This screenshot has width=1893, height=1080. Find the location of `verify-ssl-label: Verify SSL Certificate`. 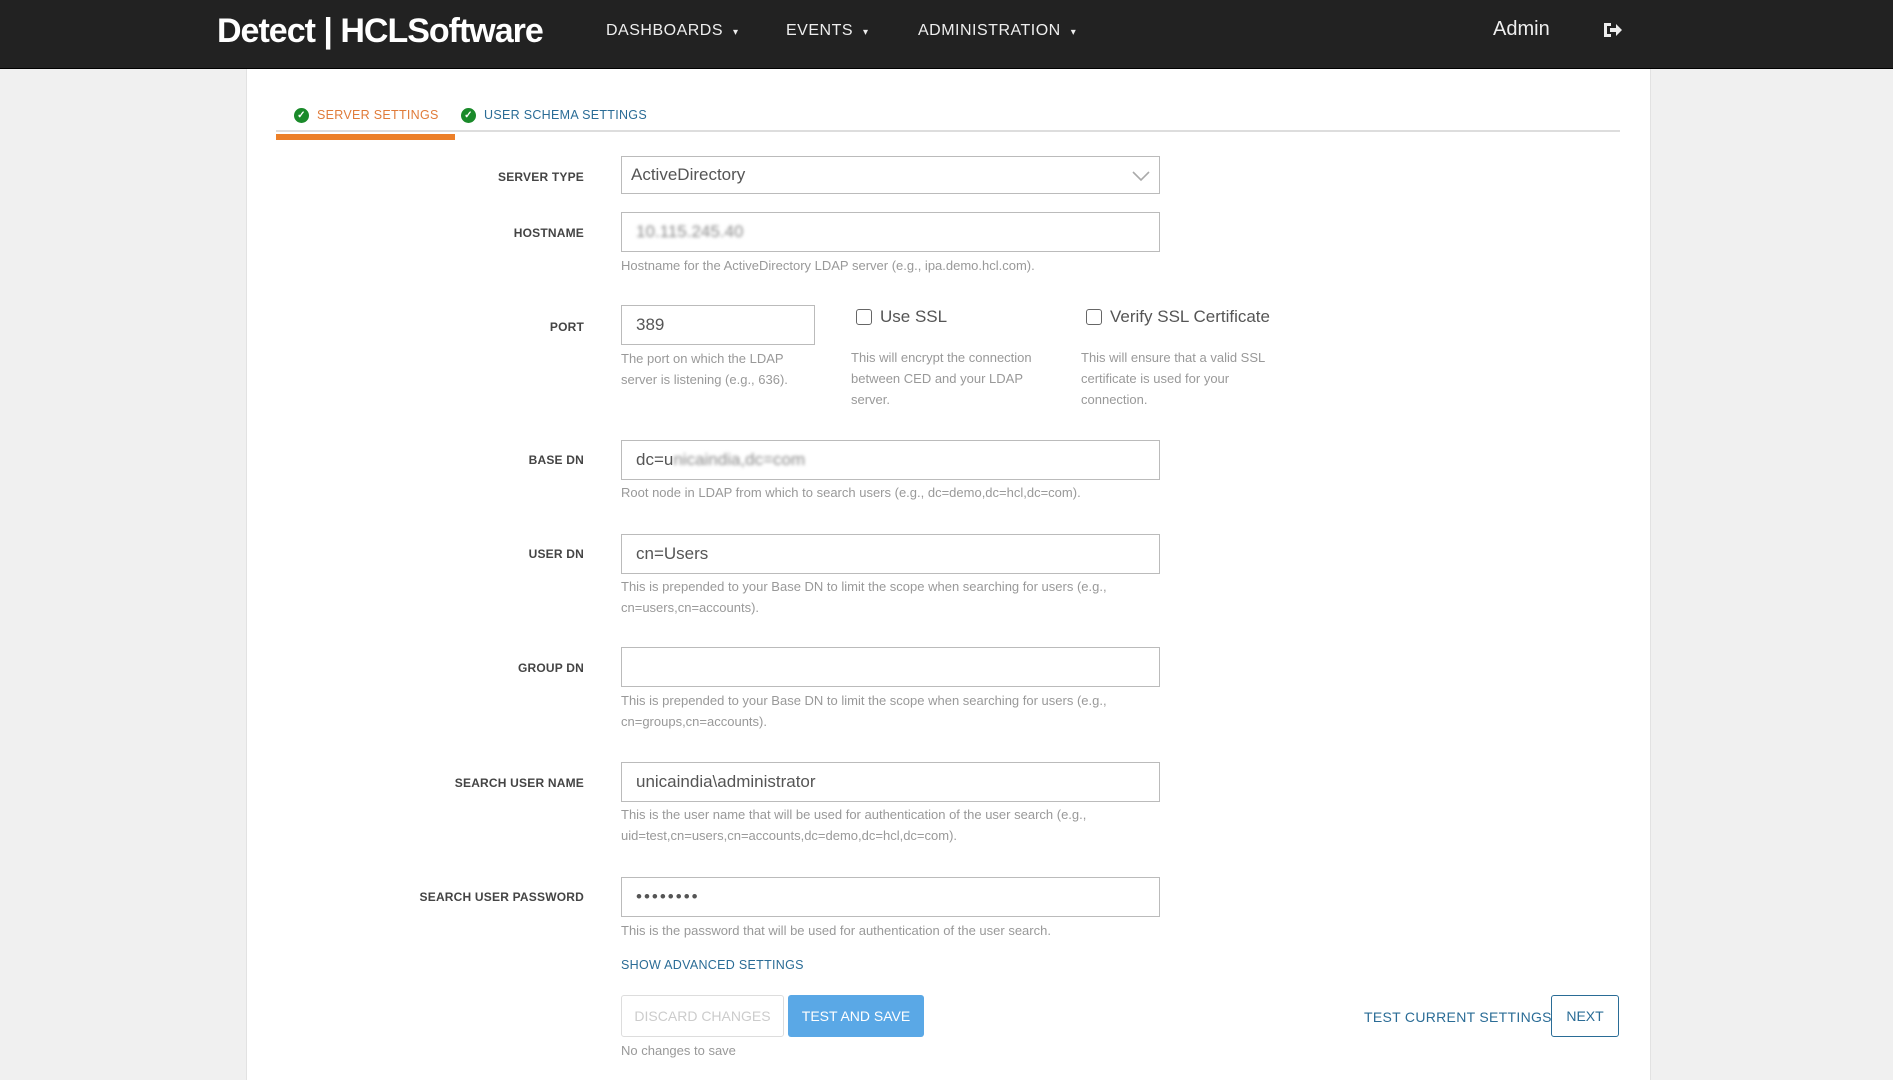

verify-ssl-label: Verify SSL Certificate is located at coordinates (1190, 316).